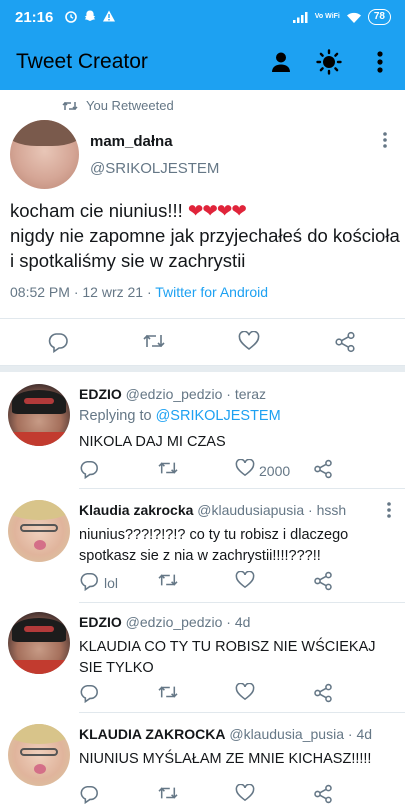  What do you see at coordinates (202, 369) in the screenshot?
I see `section-divider` at bounding box center [202, 369].